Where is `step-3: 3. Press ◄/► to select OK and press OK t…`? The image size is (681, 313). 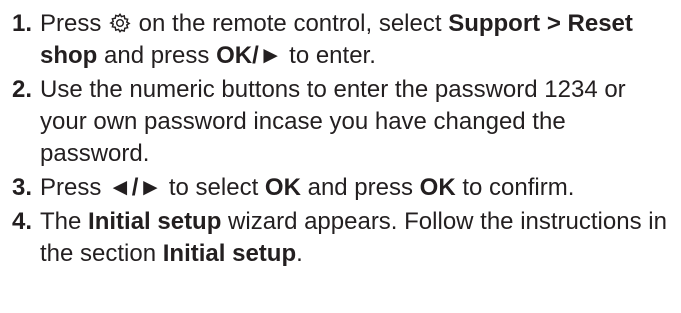
step-3: 3. Press ◄/► to select OK and press OK t… is located at coordinates (344, 188).